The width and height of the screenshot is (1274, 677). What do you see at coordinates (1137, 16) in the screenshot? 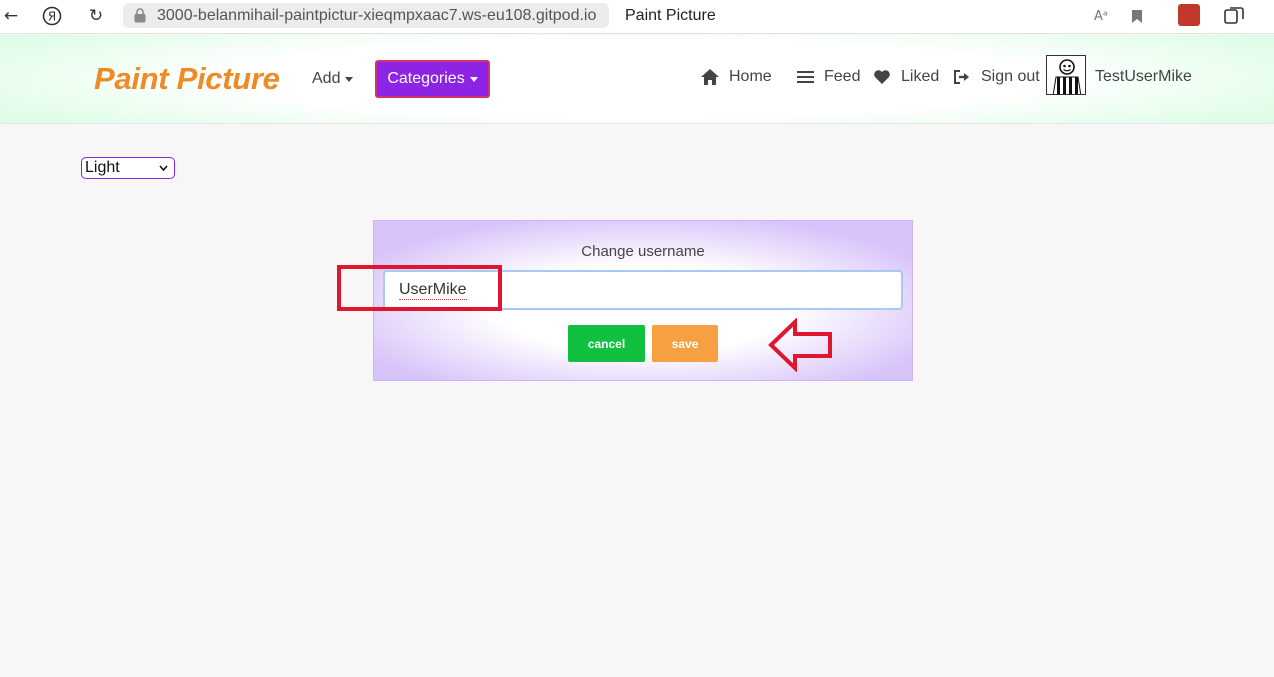
I see `bookmark-icon` at bounding box center [1137, 16].